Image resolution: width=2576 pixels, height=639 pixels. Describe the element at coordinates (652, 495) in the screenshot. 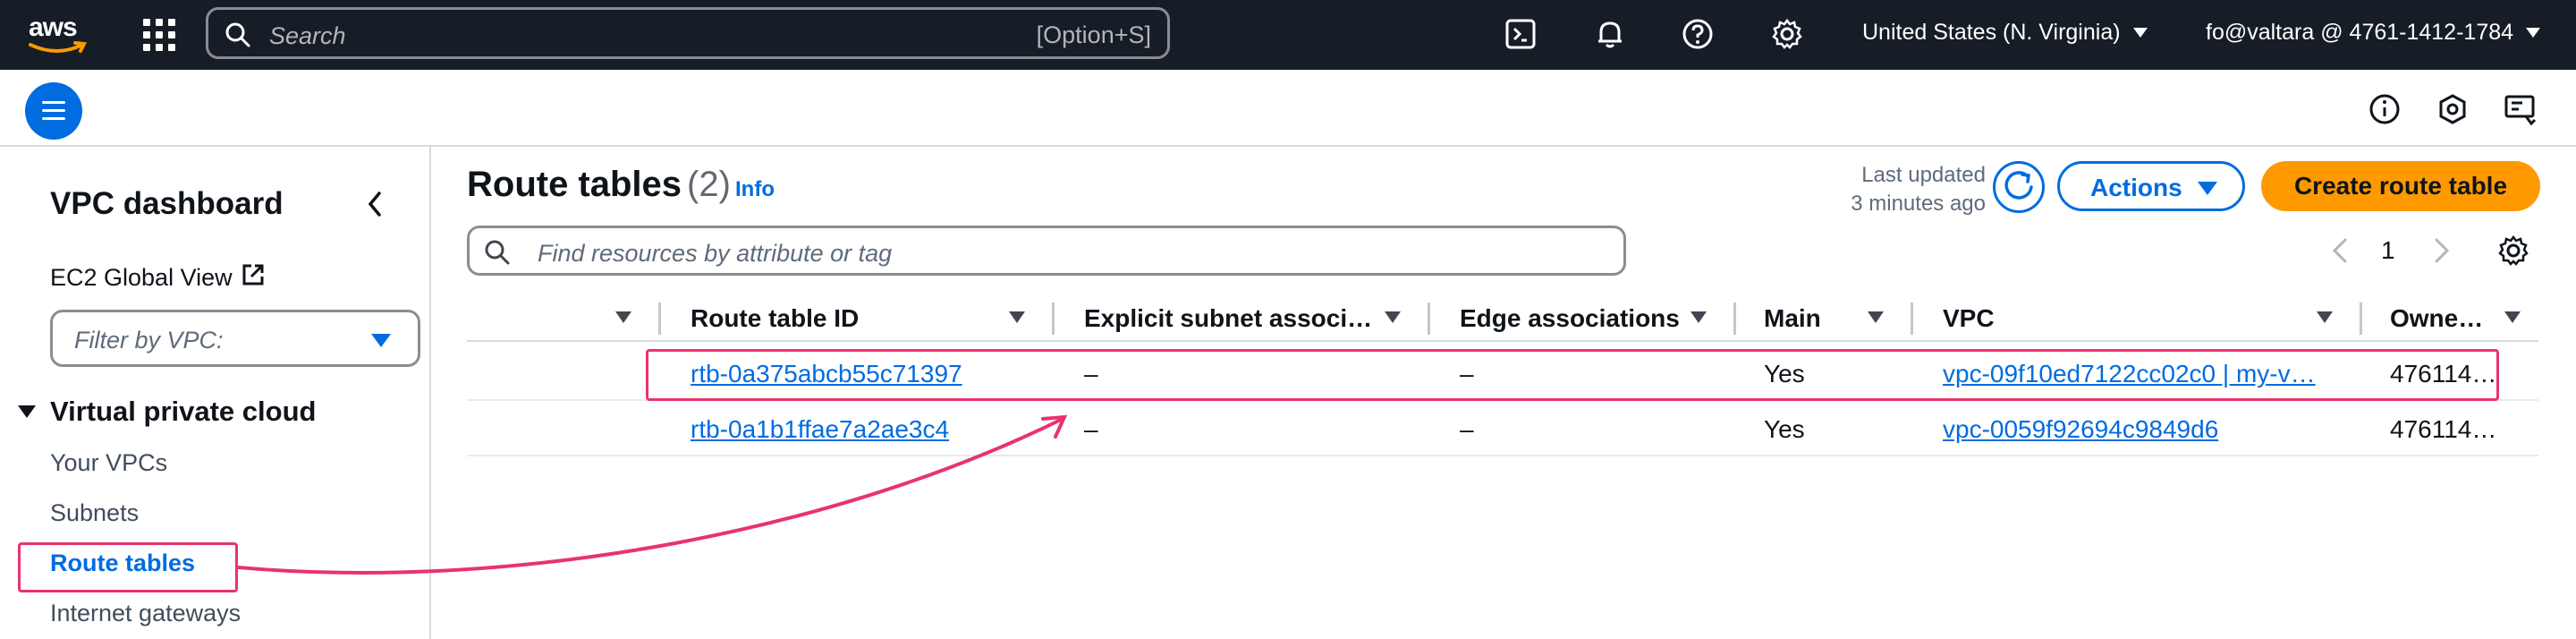

I see `annotation-arrow` at that location.